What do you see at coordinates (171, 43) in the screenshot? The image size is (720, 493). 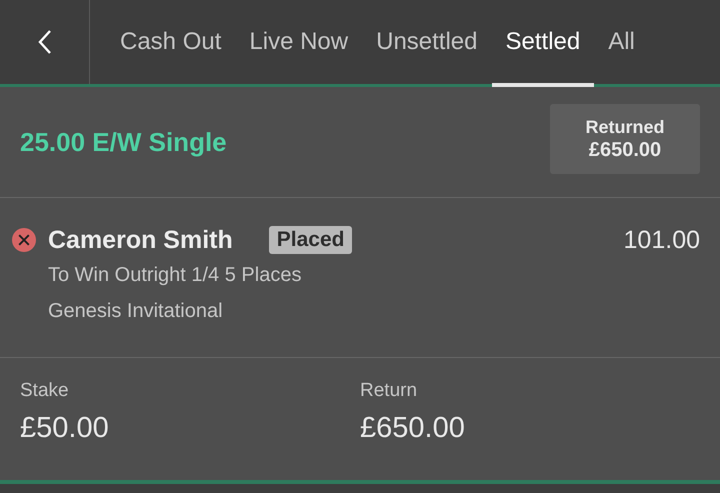 I see `tab: Cash Out` at bounding box center [171, 43].